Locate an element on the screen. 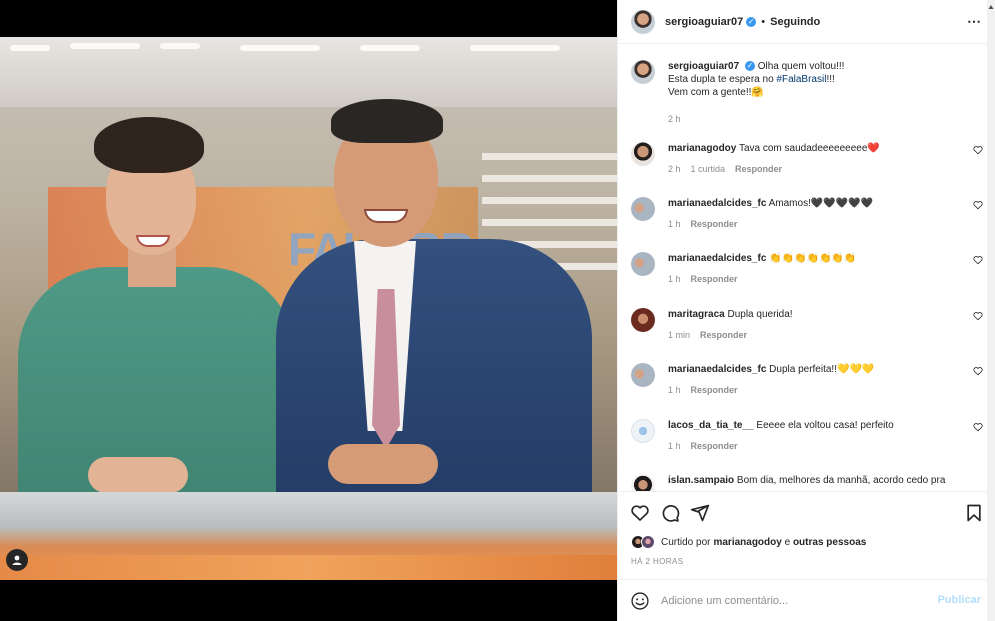 The width and height of the screenshot is (995, 621). publish-button: Publicar is located at coordinates (959, 600).